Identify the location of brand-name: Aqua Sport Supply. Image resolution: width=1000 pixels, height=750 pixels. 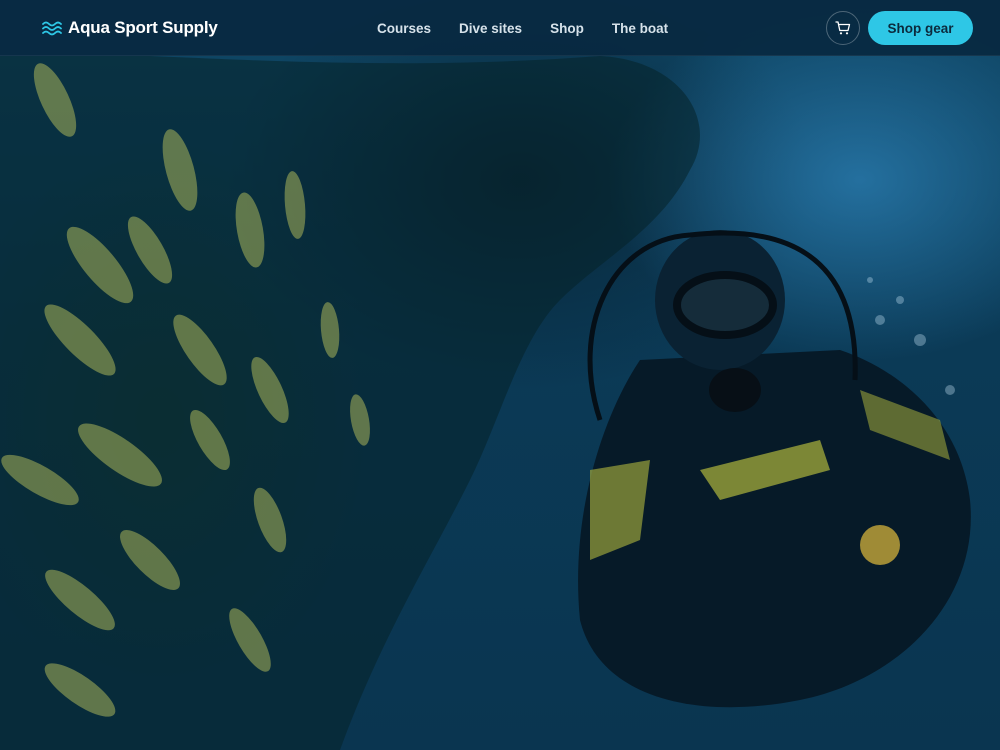
(143, 27).